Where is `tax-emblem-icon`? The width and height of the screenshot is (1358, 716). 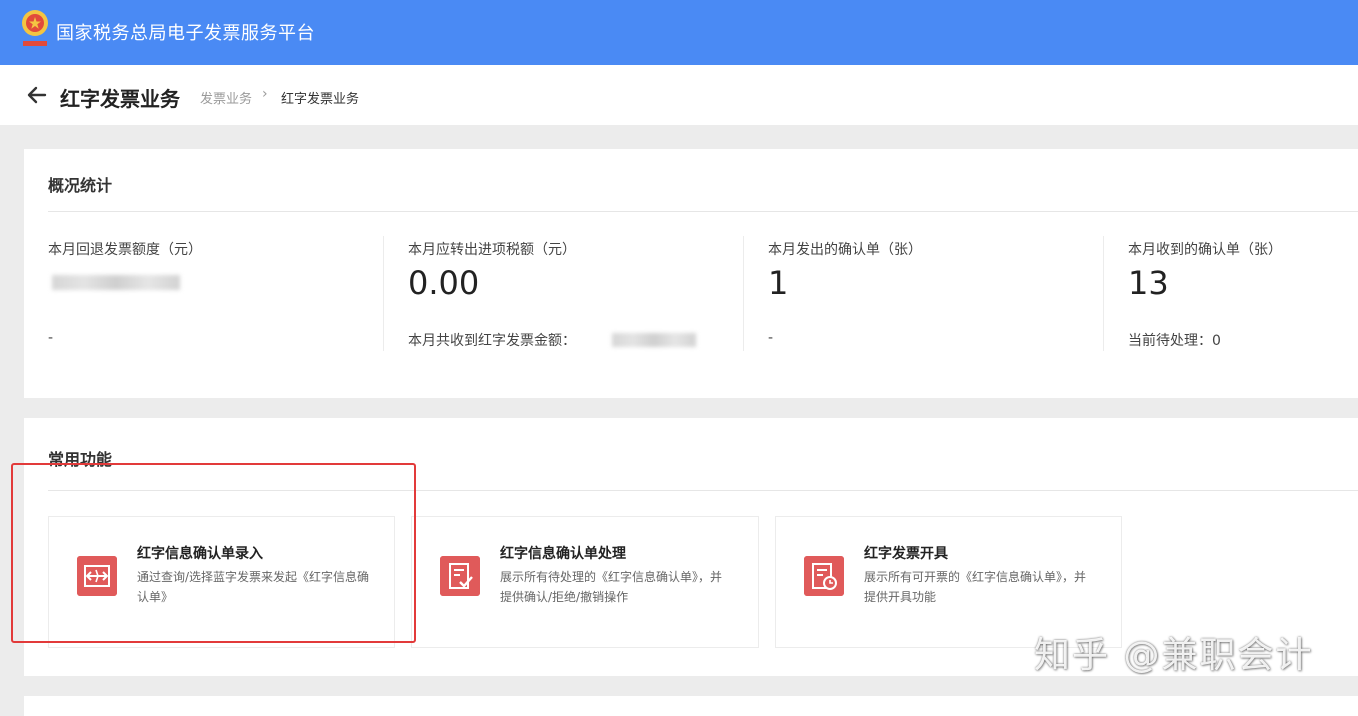
tax-emblem-icon is located at coordinates (35, 28).